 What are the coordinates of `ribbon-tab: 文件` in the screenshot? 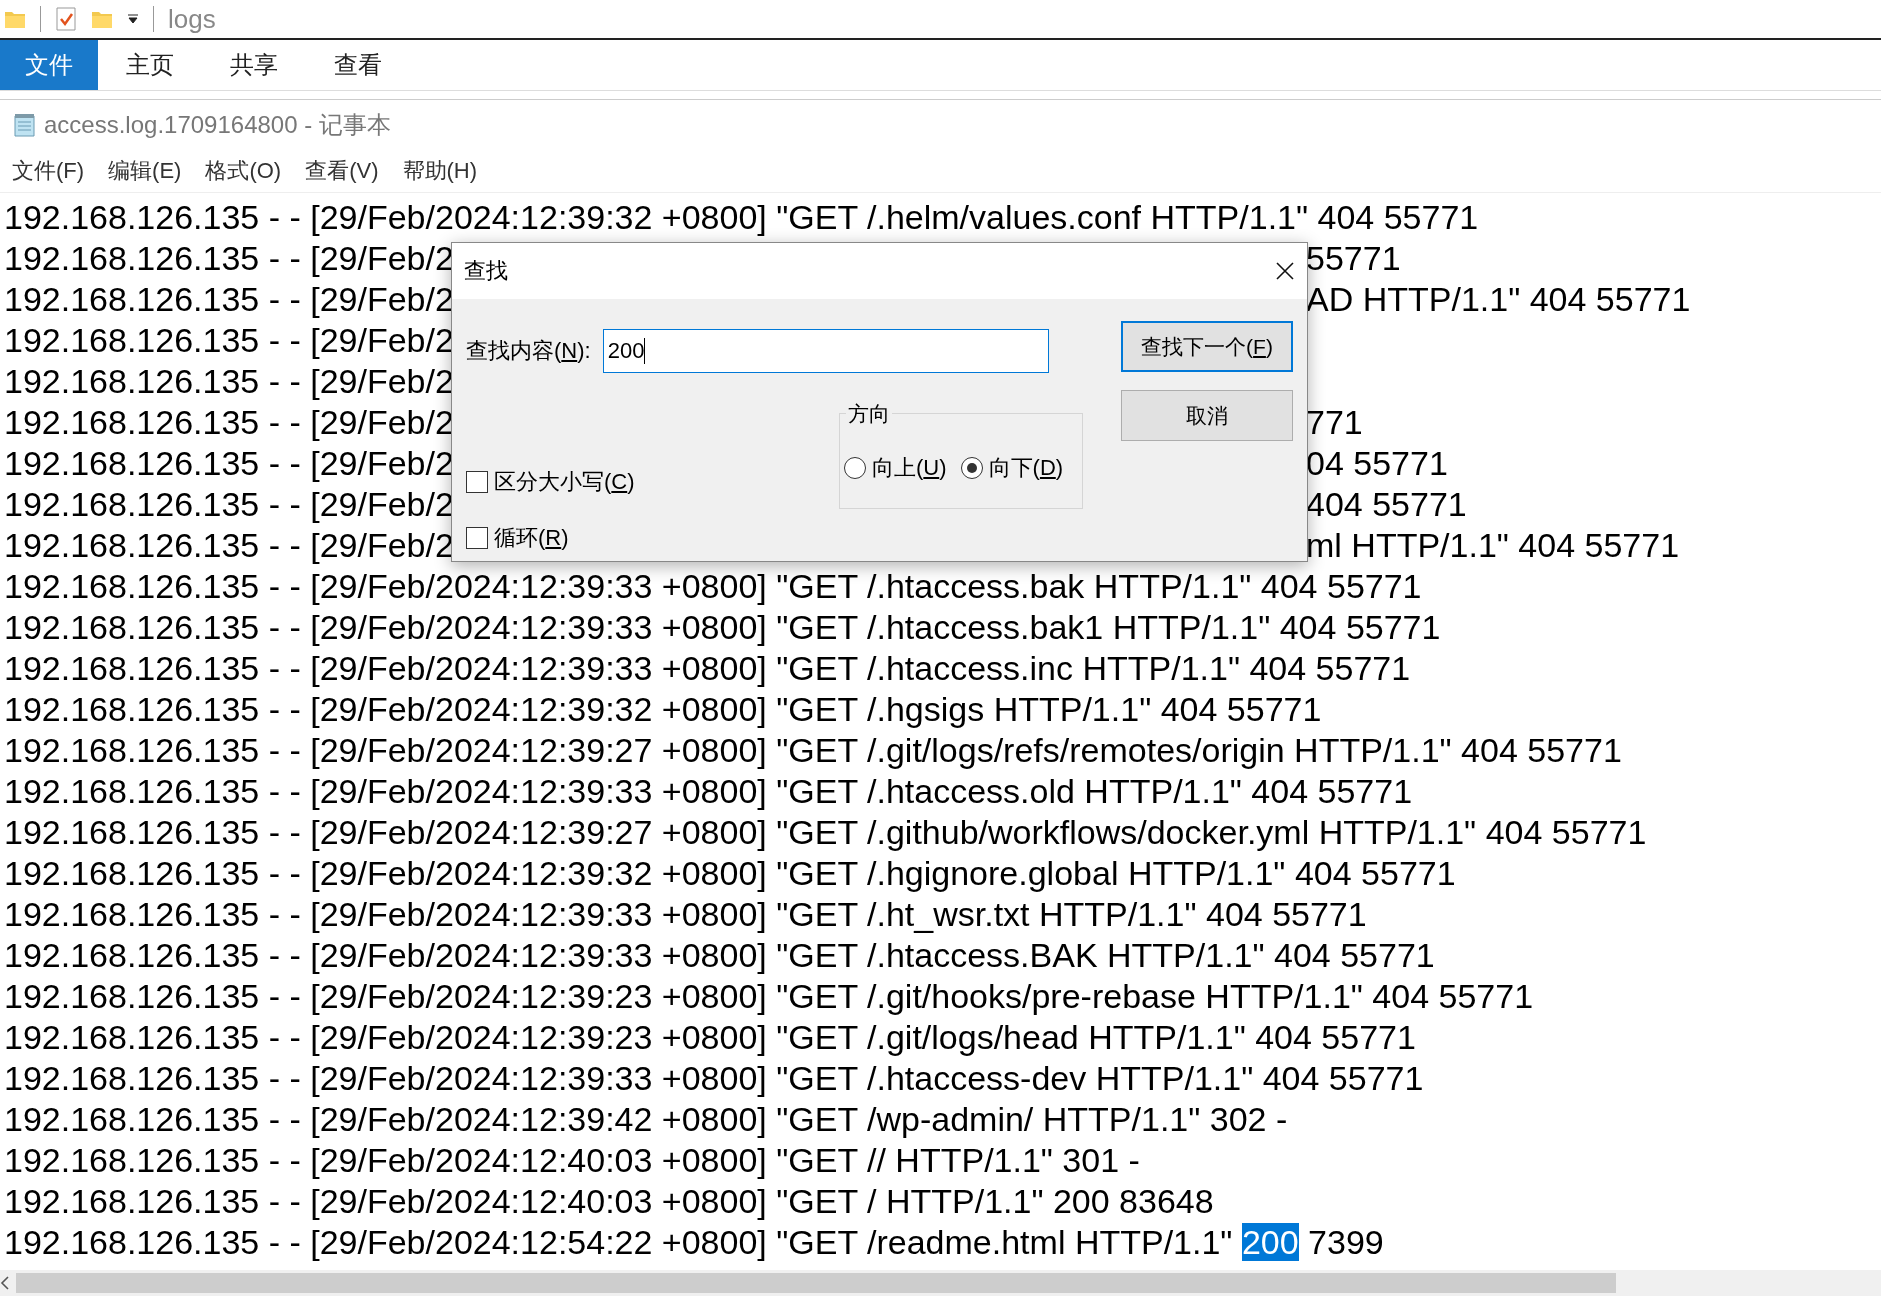 It's located at (49, 65).